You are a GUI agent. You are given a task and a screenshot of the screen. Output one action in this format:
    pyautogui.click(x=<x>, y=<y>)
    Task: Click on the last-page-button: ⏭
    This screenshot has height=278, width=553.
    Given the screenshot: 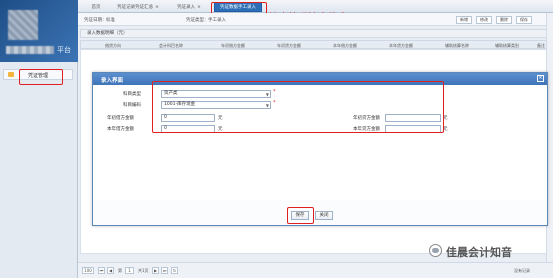 What is the action you would take?
    pyautogui.click(x=164, y=270)
    